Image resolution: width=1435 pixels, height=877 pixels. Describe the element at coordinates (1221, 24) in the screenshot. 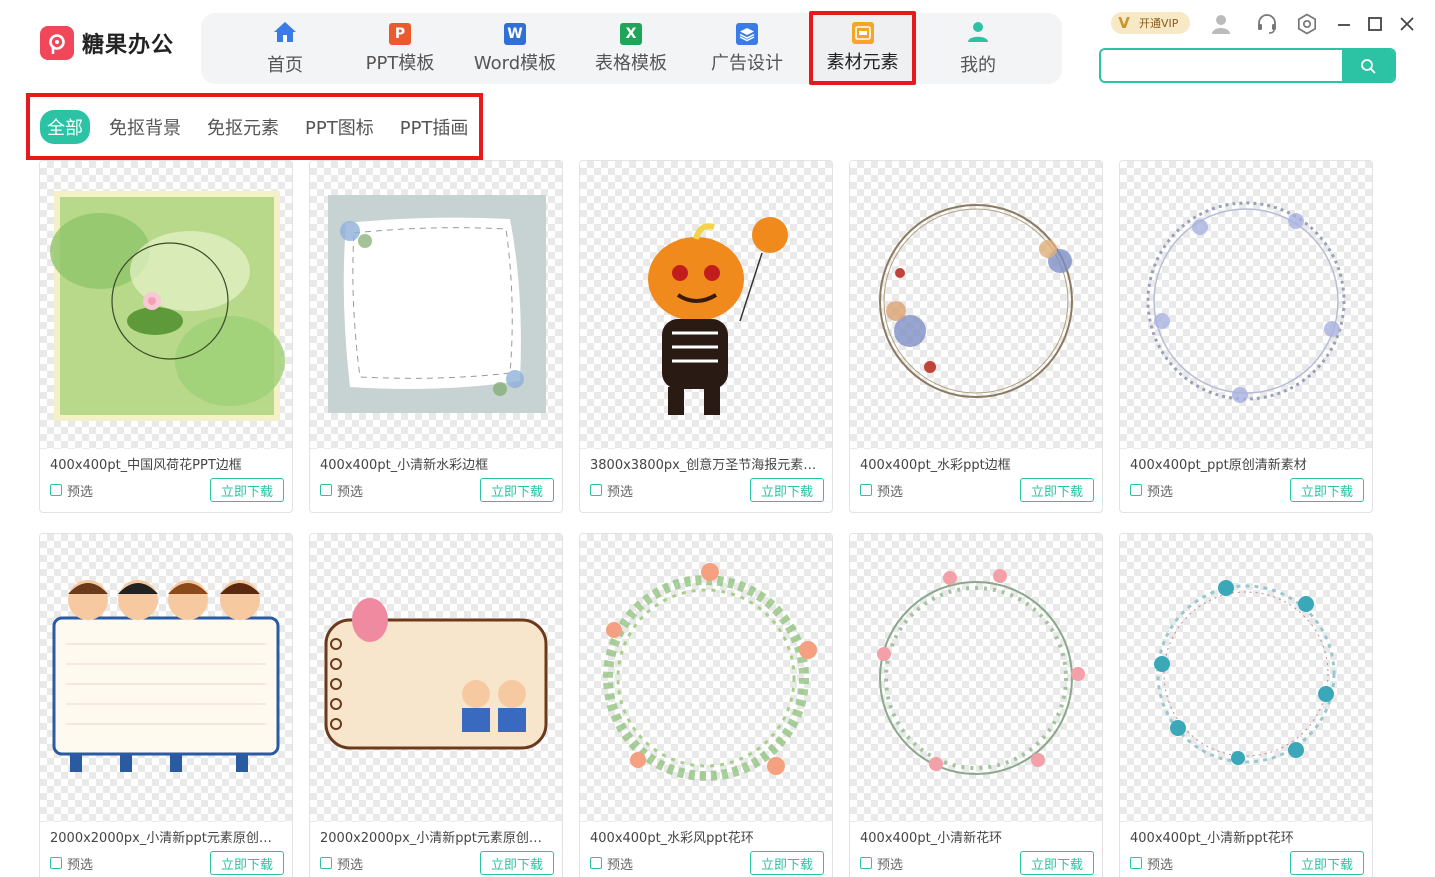

I see `avatar-icon` at that location.